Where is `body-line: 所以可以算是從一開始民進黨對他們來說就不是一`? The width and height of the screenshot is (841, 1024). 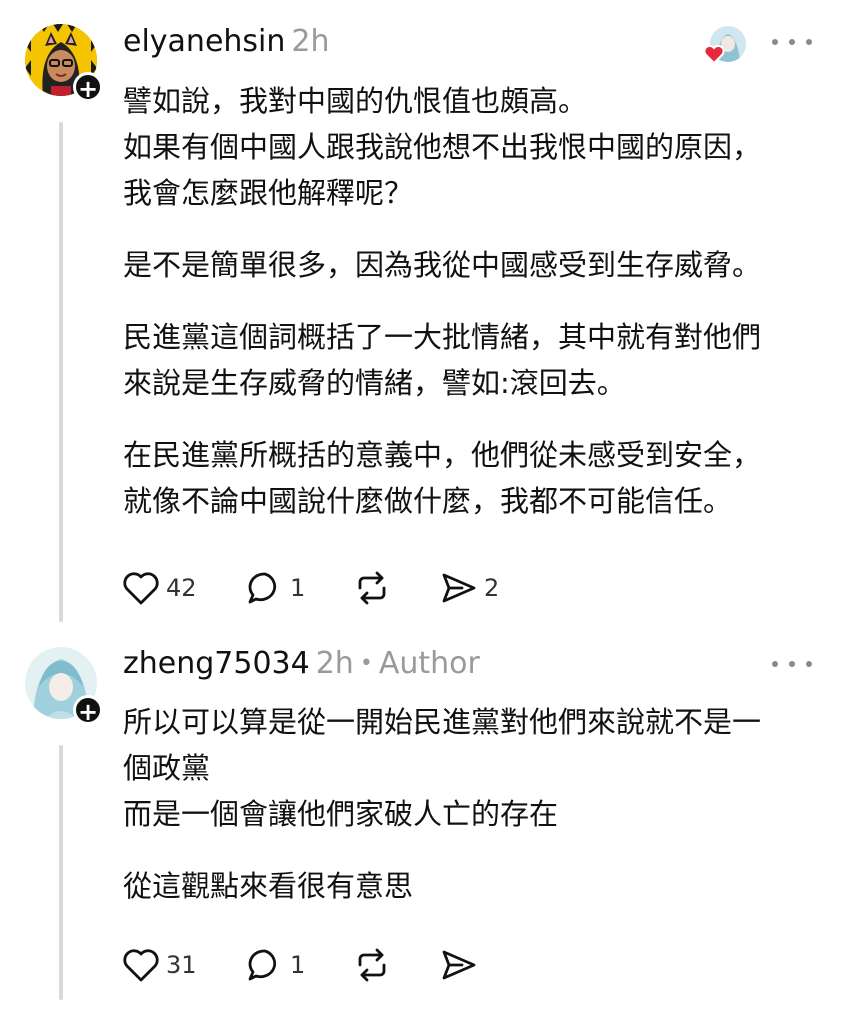
body-line: 所以可以算是從一開始民進黨對他們來說就不是一 is located at coordinates (442, 722).